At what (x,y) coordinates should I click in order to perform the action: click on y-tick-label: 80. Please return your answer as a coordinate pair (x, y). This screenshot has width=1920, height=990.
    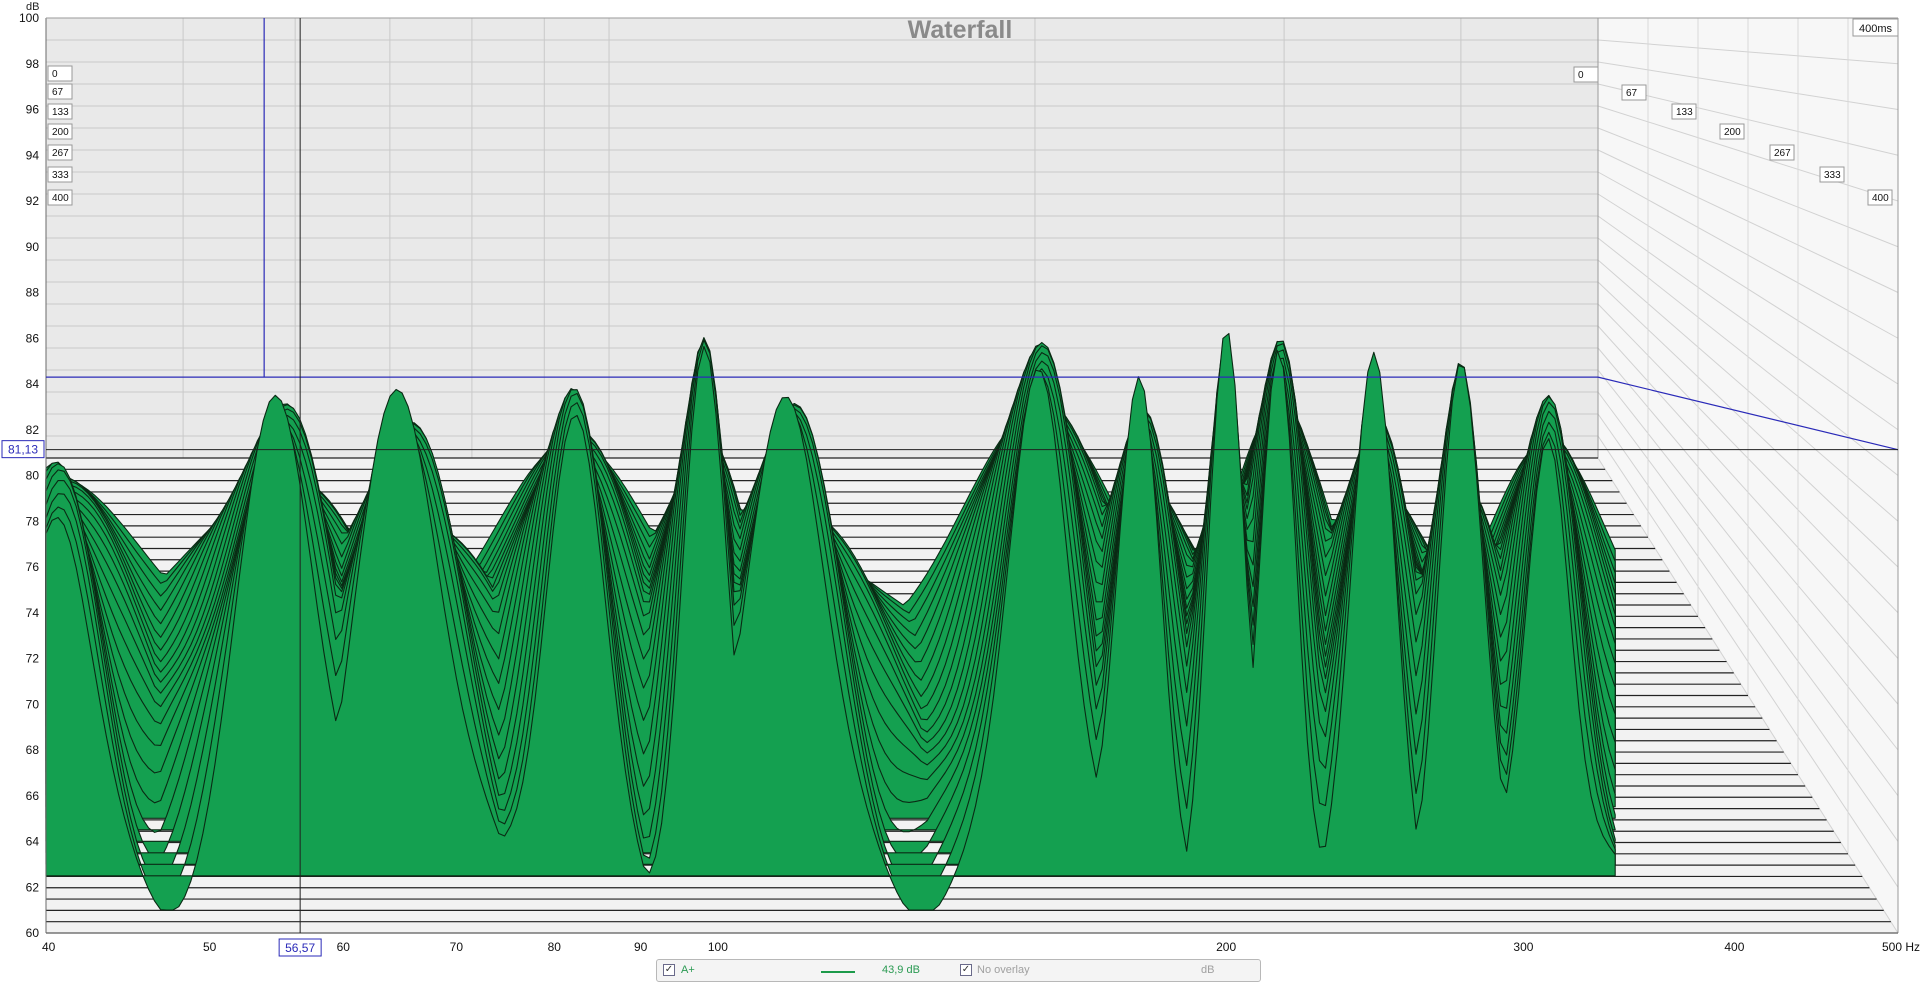
    Looking at the image, I should click on (33, 476).